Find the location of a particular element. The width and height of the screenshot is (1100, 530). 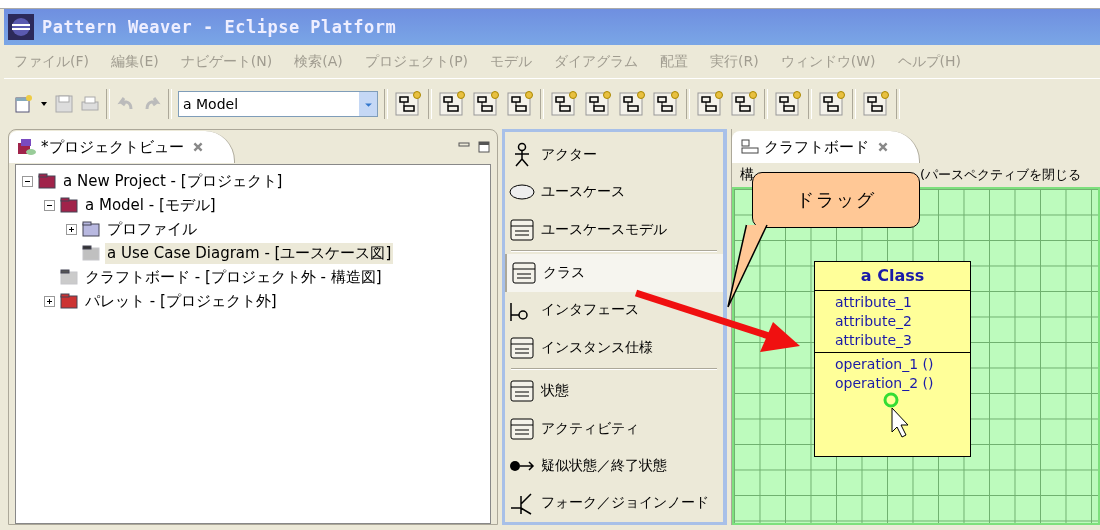

class-name: a Class is located at coordinates (892, 276).